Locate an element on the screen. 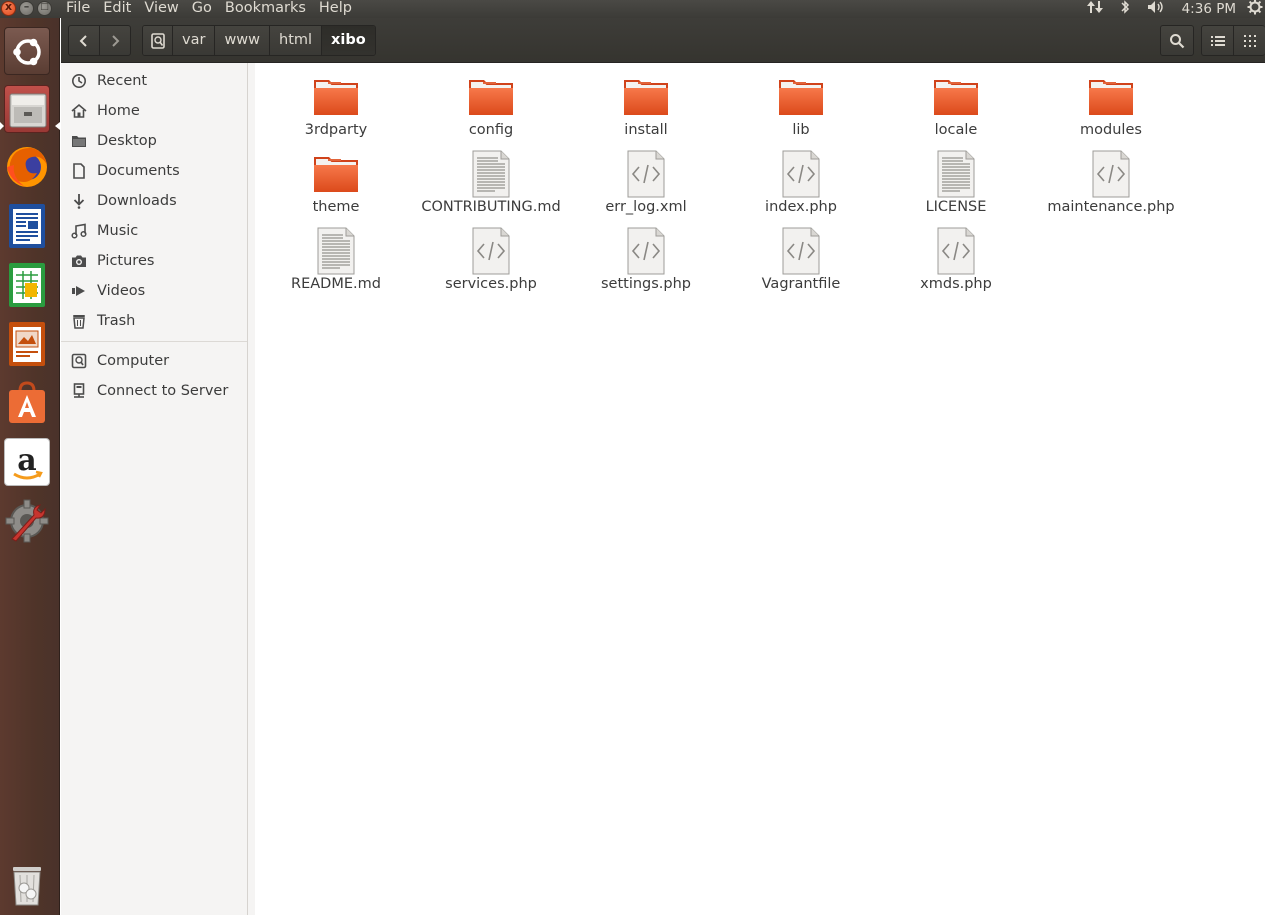  maximize-icon: □ is located at coordinates (44, 7).